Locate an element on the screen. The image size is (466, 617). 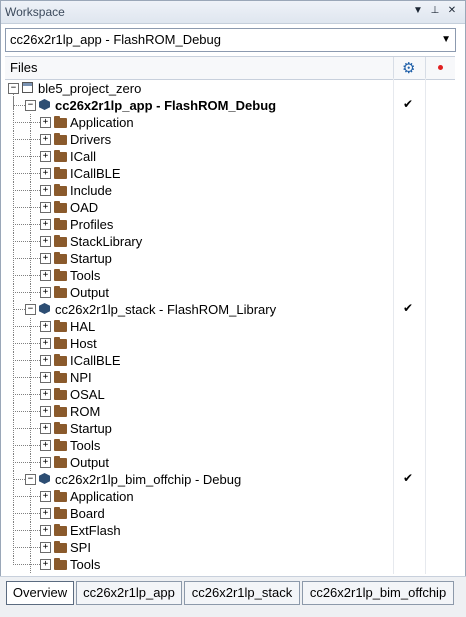
tree-folder-row: + OAD is located at coordinates (230, 207).